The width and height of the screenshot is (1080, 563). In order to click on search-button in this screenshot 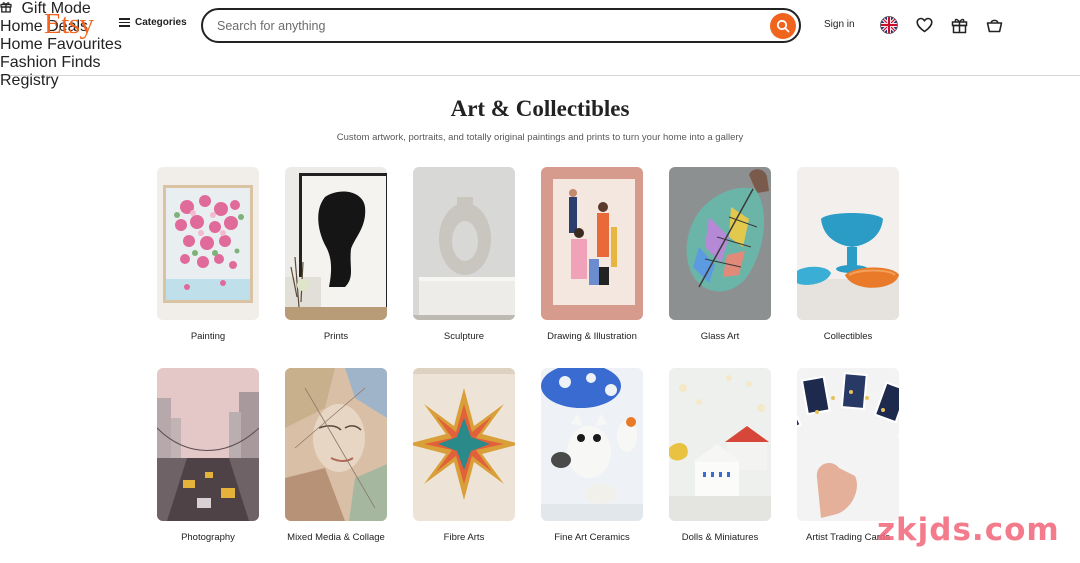, I will do `click(783, 26)`.